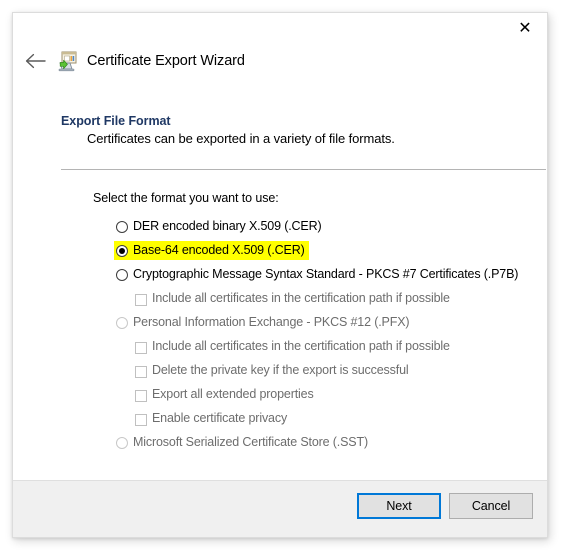 The image size is (573, 551). I want to click on footer-button-row: Next Cancel, so click(445, 506).